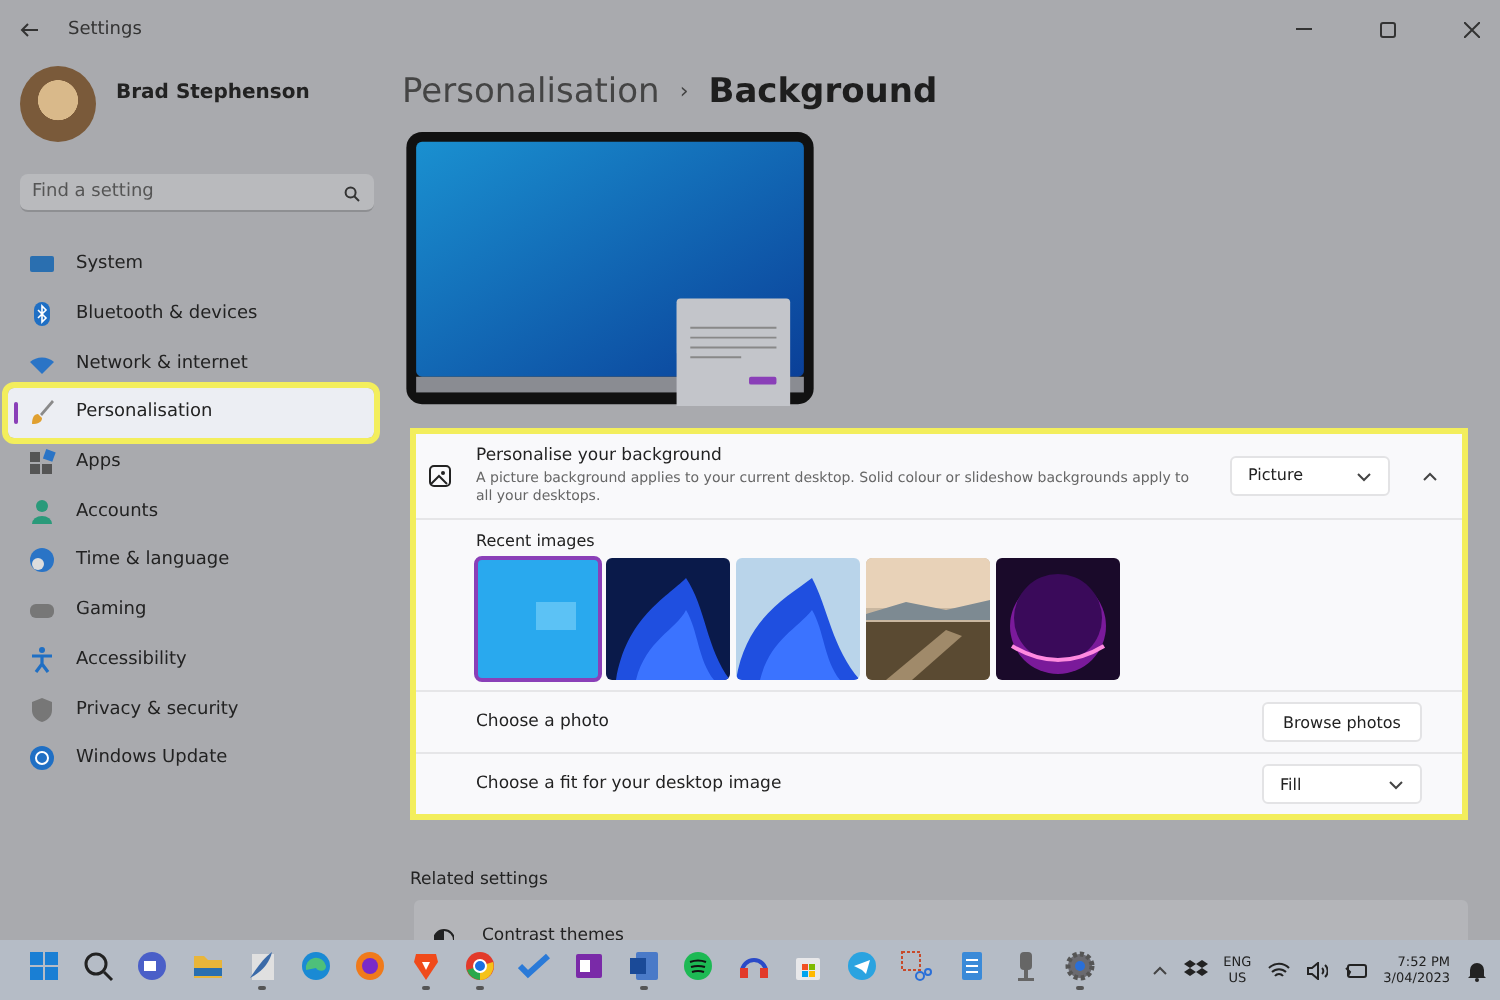 The width and height of the screenshot is (1500, 1000). What do you see at coordinates (1472, 30) in the screenshot?
I see `close-icon` at bounding box center [1472, 30].